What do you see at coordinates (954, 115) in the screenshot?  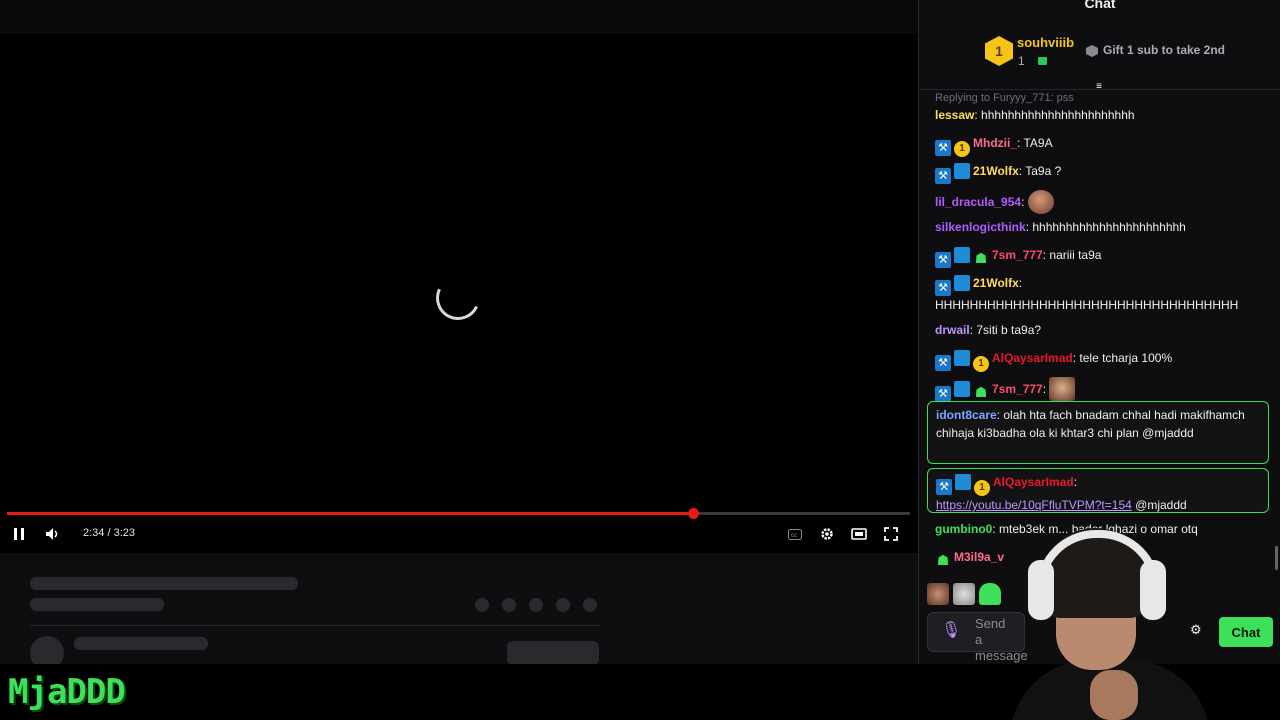 I see `chat-username: lessaw` at bounding box center [954, 115].